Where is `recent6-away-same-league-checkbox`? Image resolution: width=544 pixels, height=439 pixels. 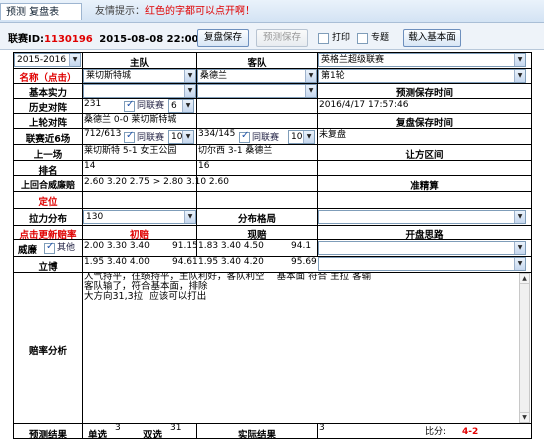 recent6-away-same-league-checkbox is located at coordinates (244, 136).